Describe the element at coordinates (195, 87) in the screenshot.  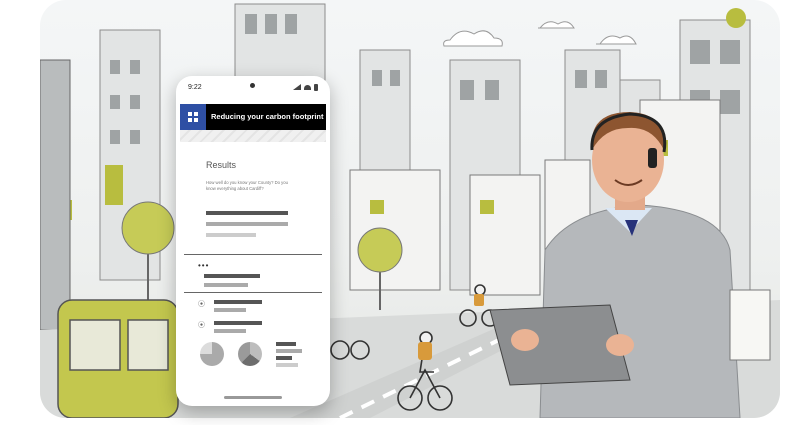
I see `status-time: 9:22` at that location.